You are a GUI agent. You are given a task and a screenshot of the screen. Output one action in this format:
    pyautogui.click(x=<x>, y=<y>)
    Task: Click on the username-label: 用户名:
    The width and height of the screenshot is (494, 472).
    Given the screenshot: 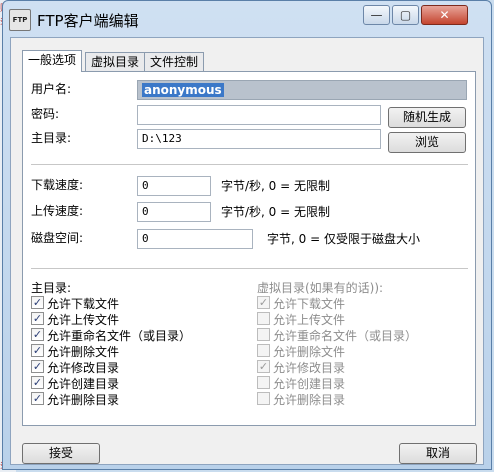 What is the action you would take?
    pyautogui.click(x=51, y=89)
    